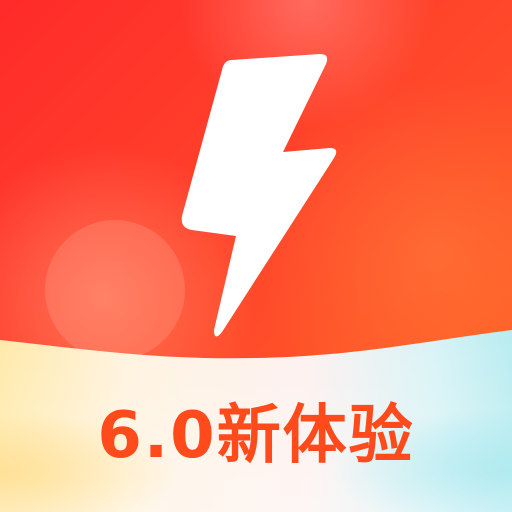  I want to click on version-badge-text: 6.0新体验, so click(256, 436).